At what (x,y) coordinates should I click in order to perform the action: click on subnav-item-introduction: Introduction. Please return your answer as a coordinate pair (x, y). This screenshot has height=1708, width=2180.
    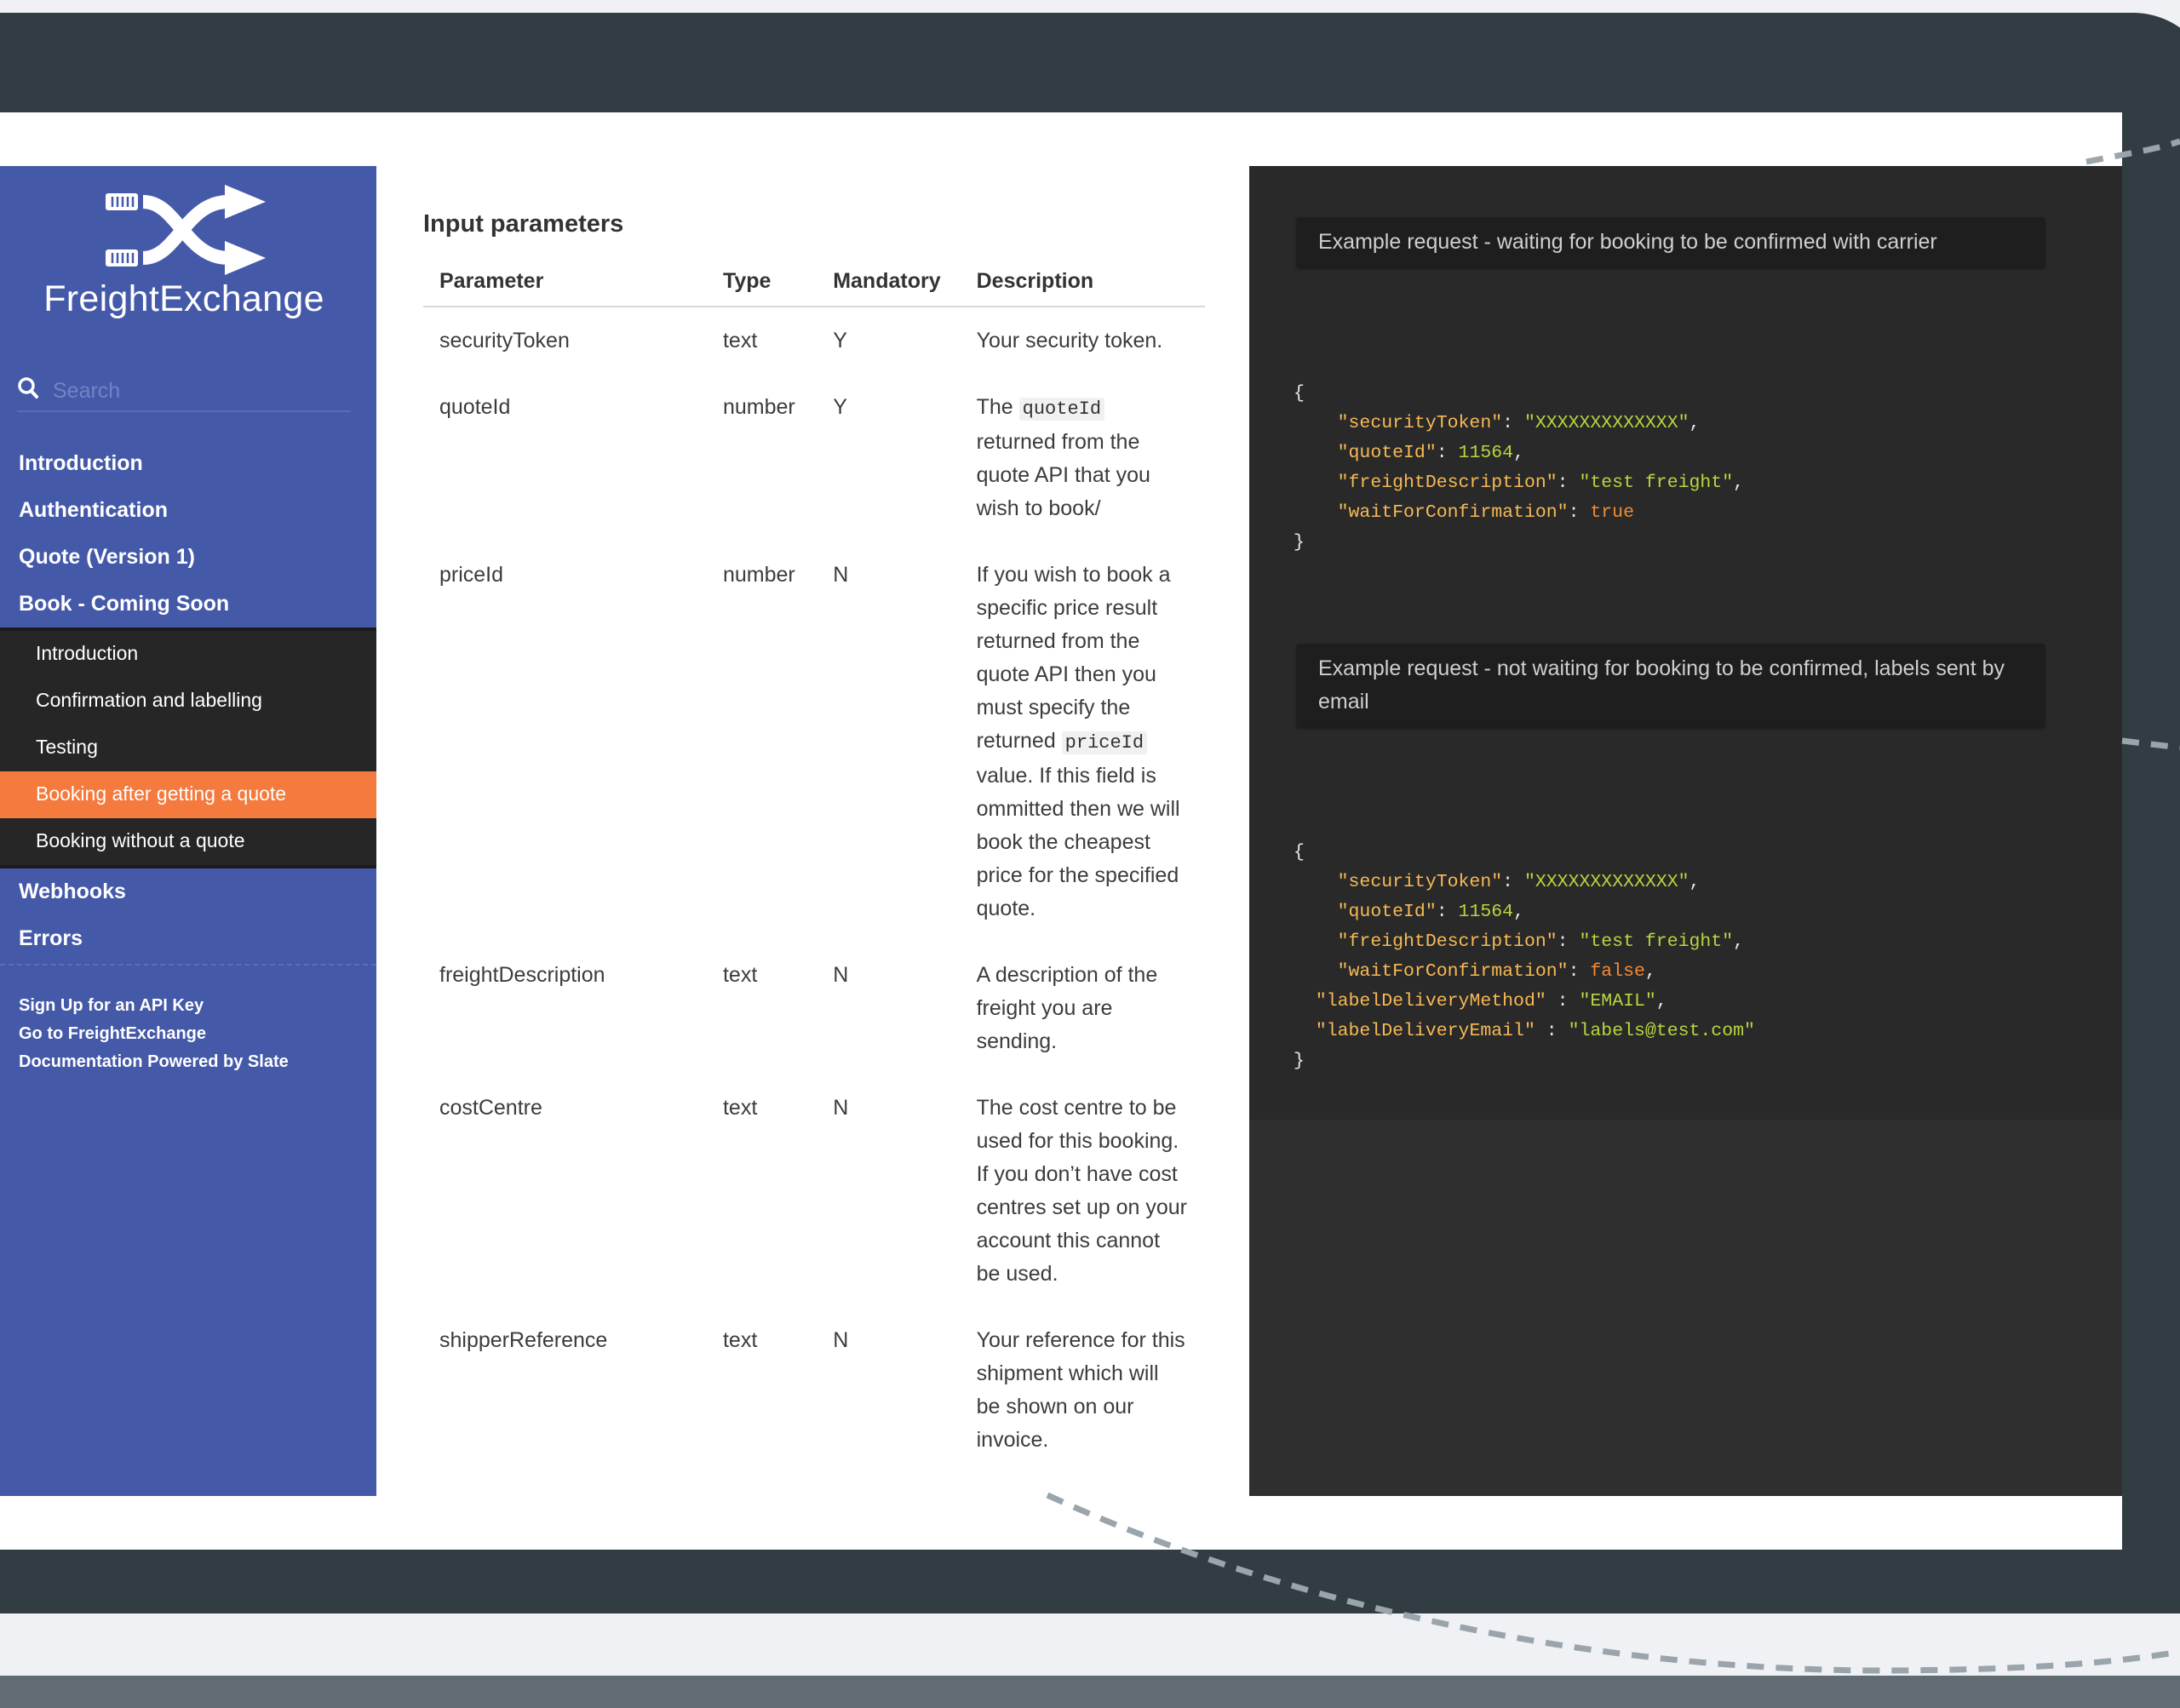
    Looking at the image, I should click on (188, 655).